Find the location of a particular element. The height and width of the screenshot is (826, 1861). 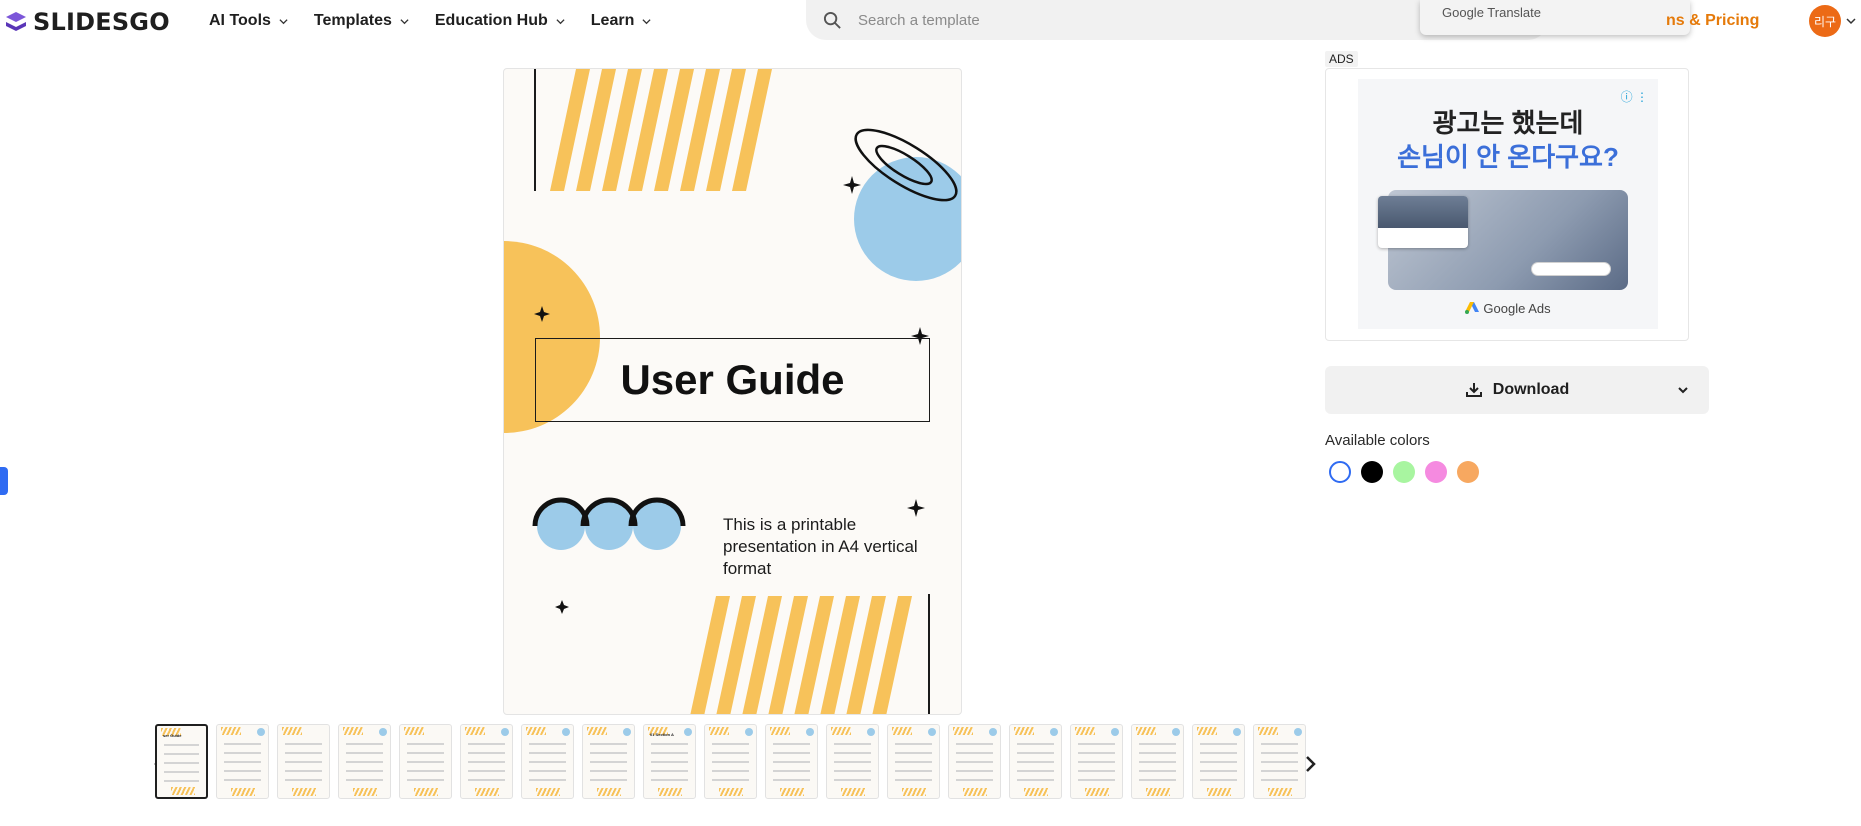

ad-searchbar-image is located at coordinates (1571, 269).